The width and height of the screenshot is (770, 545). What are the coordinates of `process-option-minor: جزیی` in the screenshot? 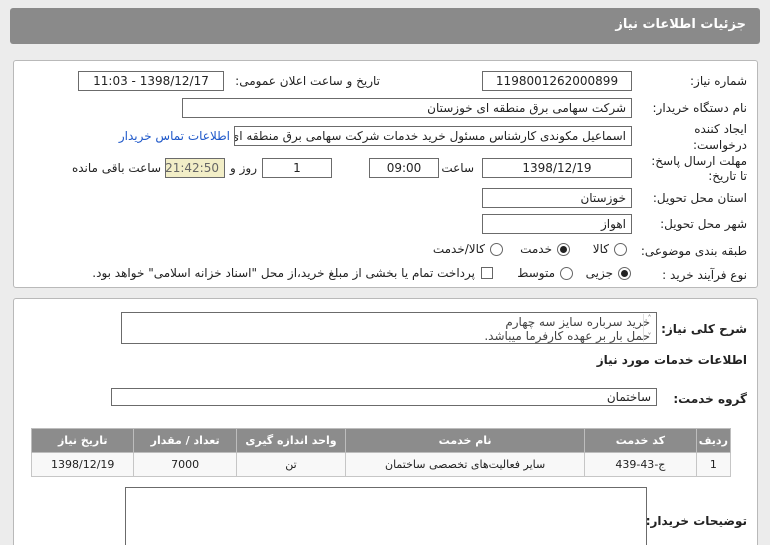 It's located at (599, 273).